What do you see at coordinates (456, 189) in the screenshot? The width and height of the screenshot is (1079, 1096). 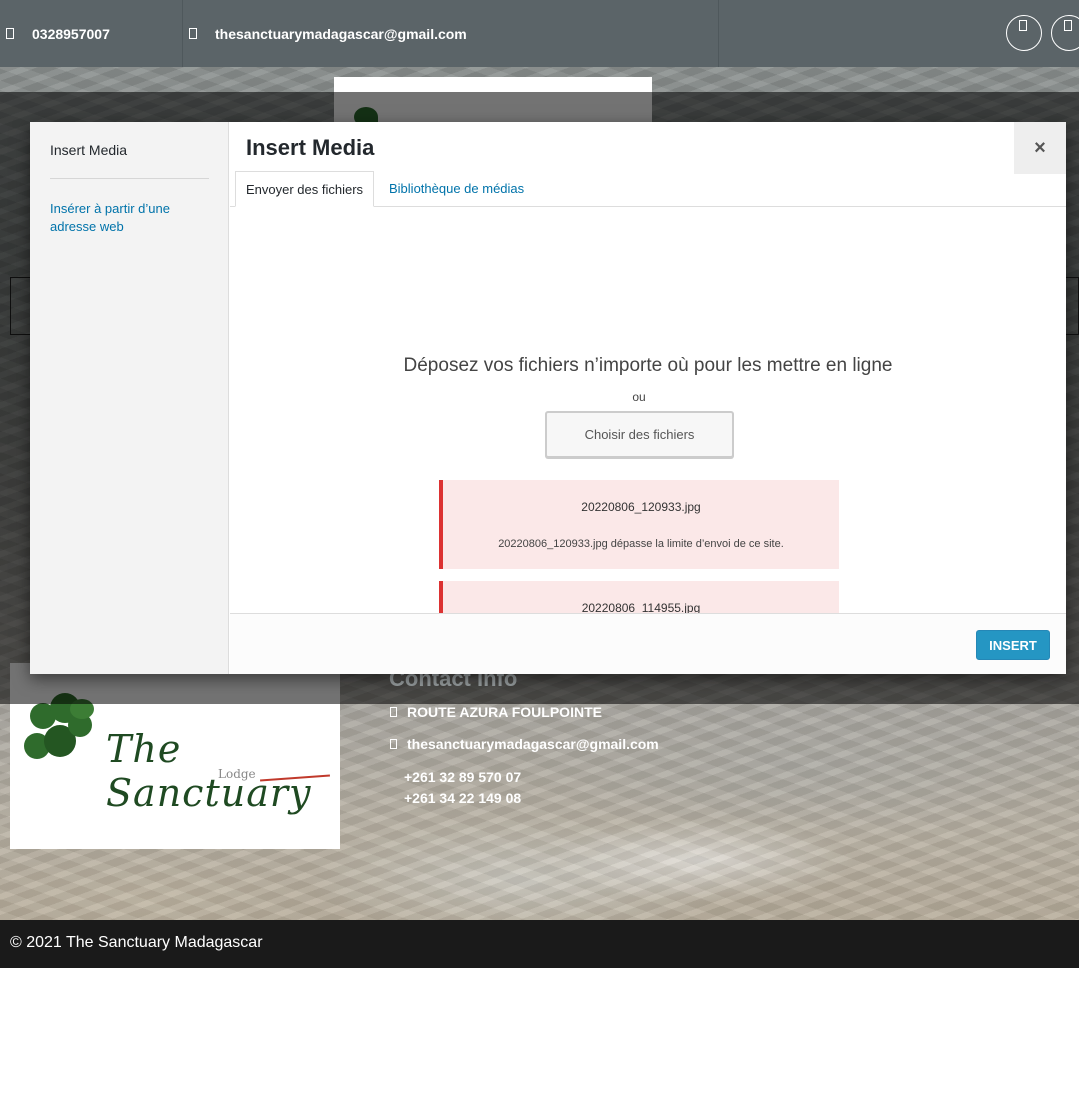 I see `tab-media-library: Bibliothèque de médias` at bounding box center [456, 189].